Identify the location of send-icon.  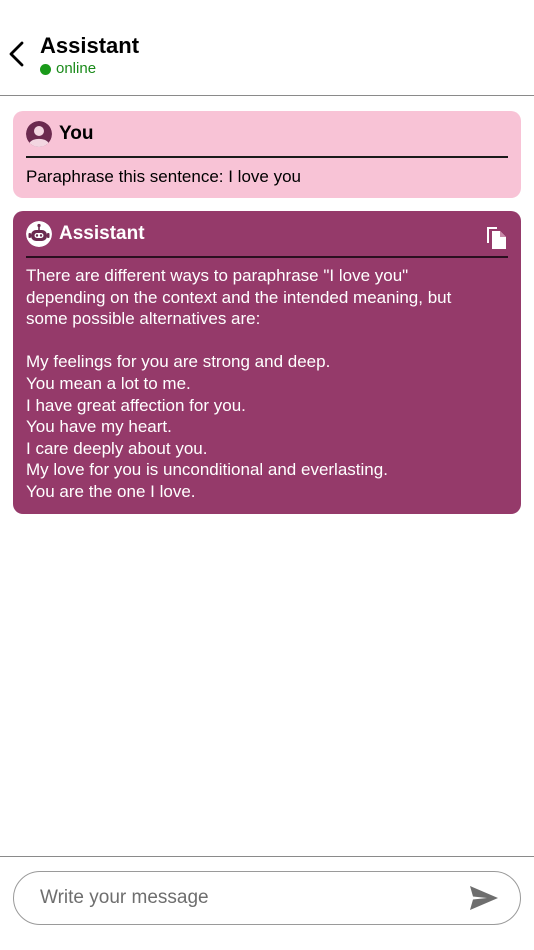
(484, 898).